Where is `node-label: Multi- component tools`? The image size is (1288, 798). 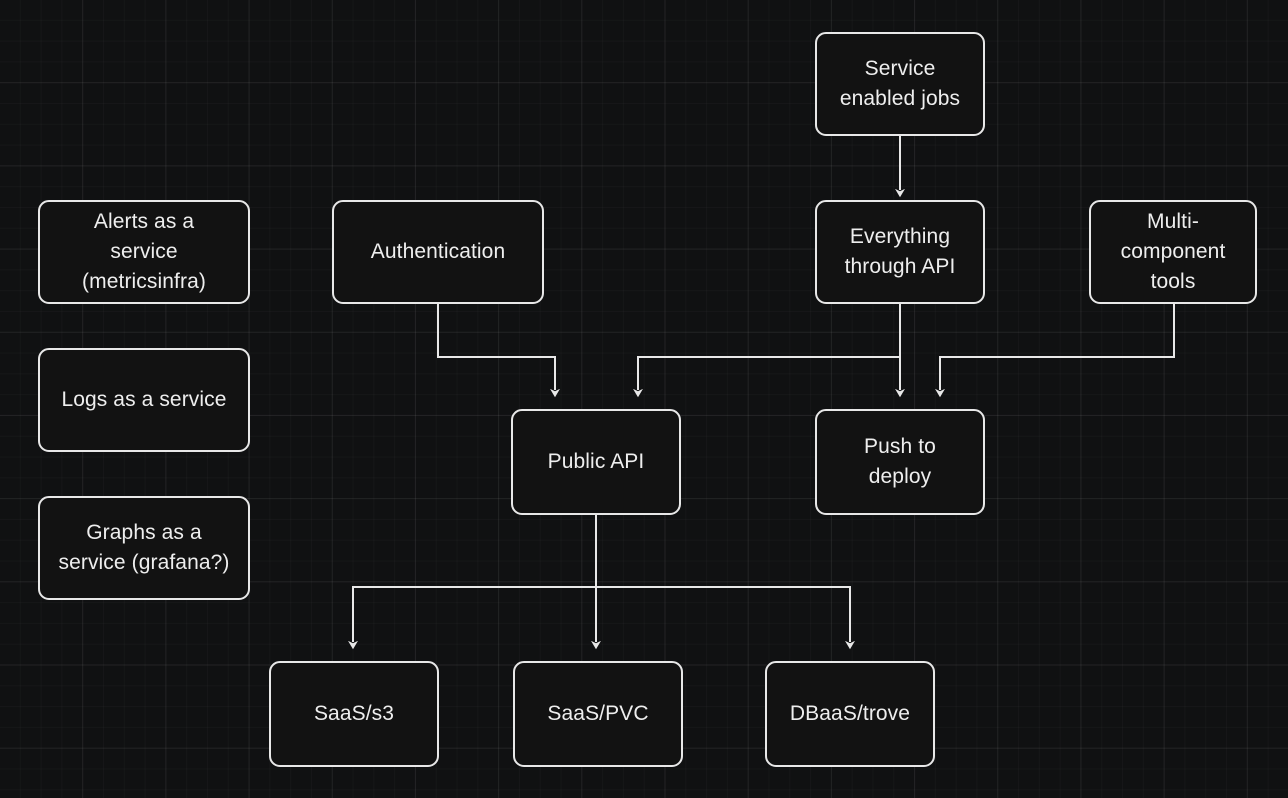
node-label: Multi- component tools is located at coordinates (1173, 251).